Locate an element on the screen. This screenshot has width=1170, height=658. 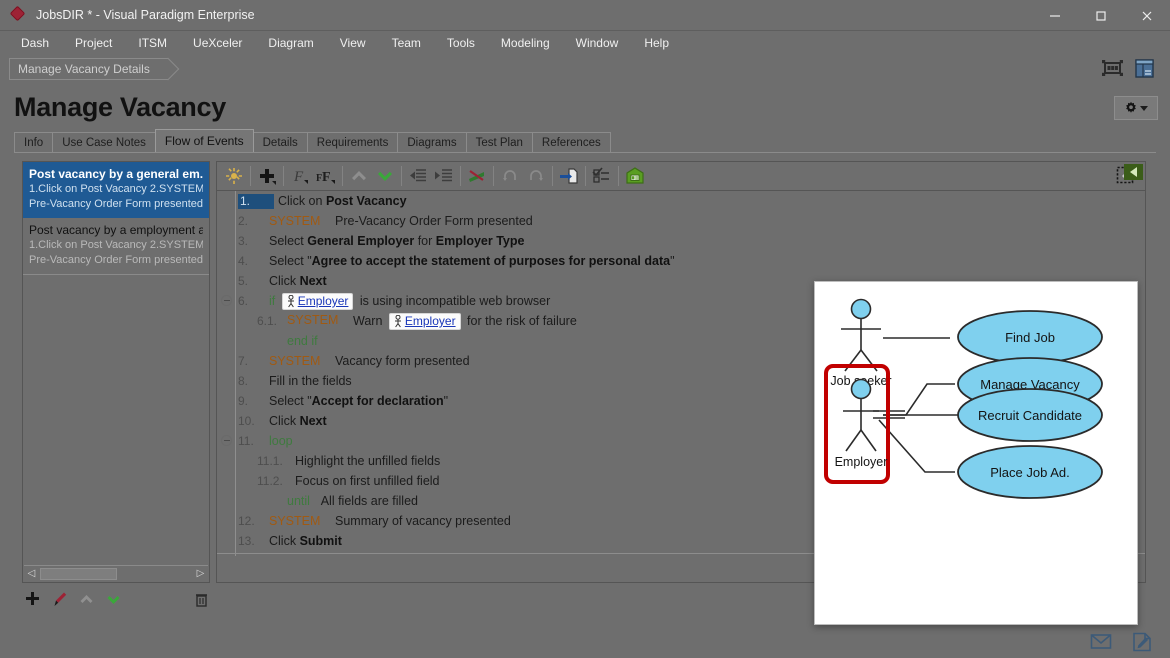
step-text: SYSTEM Summary of vacancy presented is located at coordinates (390, 521).